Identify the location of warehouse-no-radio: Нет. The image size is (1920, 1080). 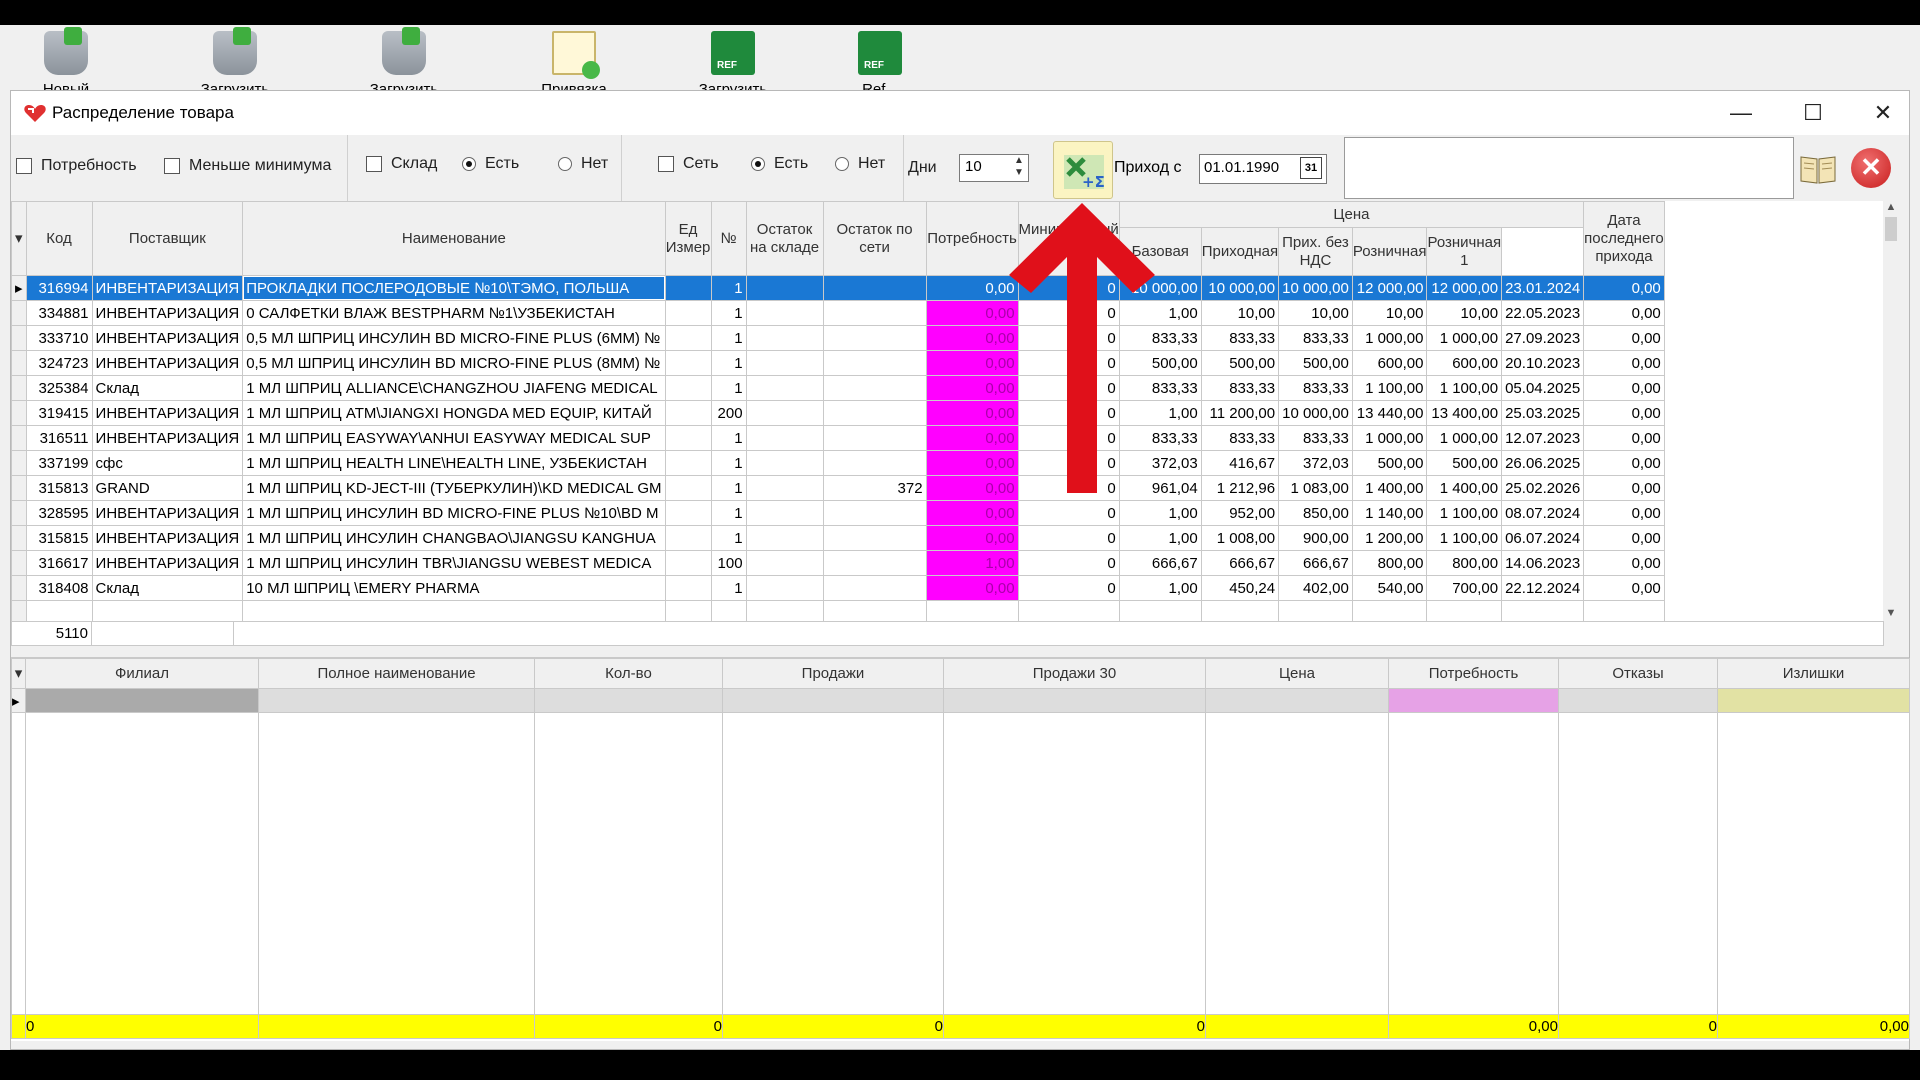
(583, 164).